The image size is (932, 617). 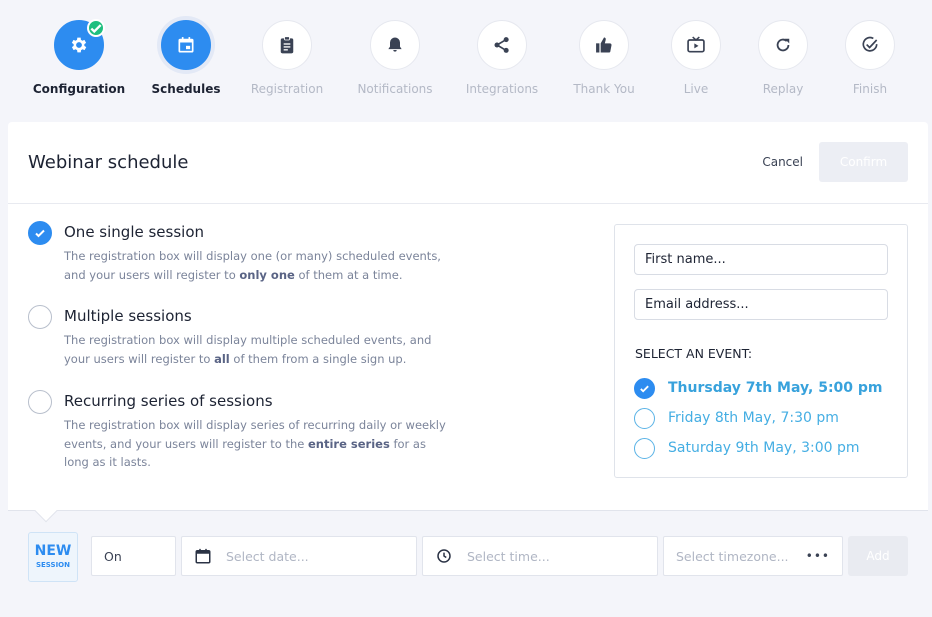 I want to click on event-label: Friday 8th May, 7:30 pm, so click(x=753, y=418).